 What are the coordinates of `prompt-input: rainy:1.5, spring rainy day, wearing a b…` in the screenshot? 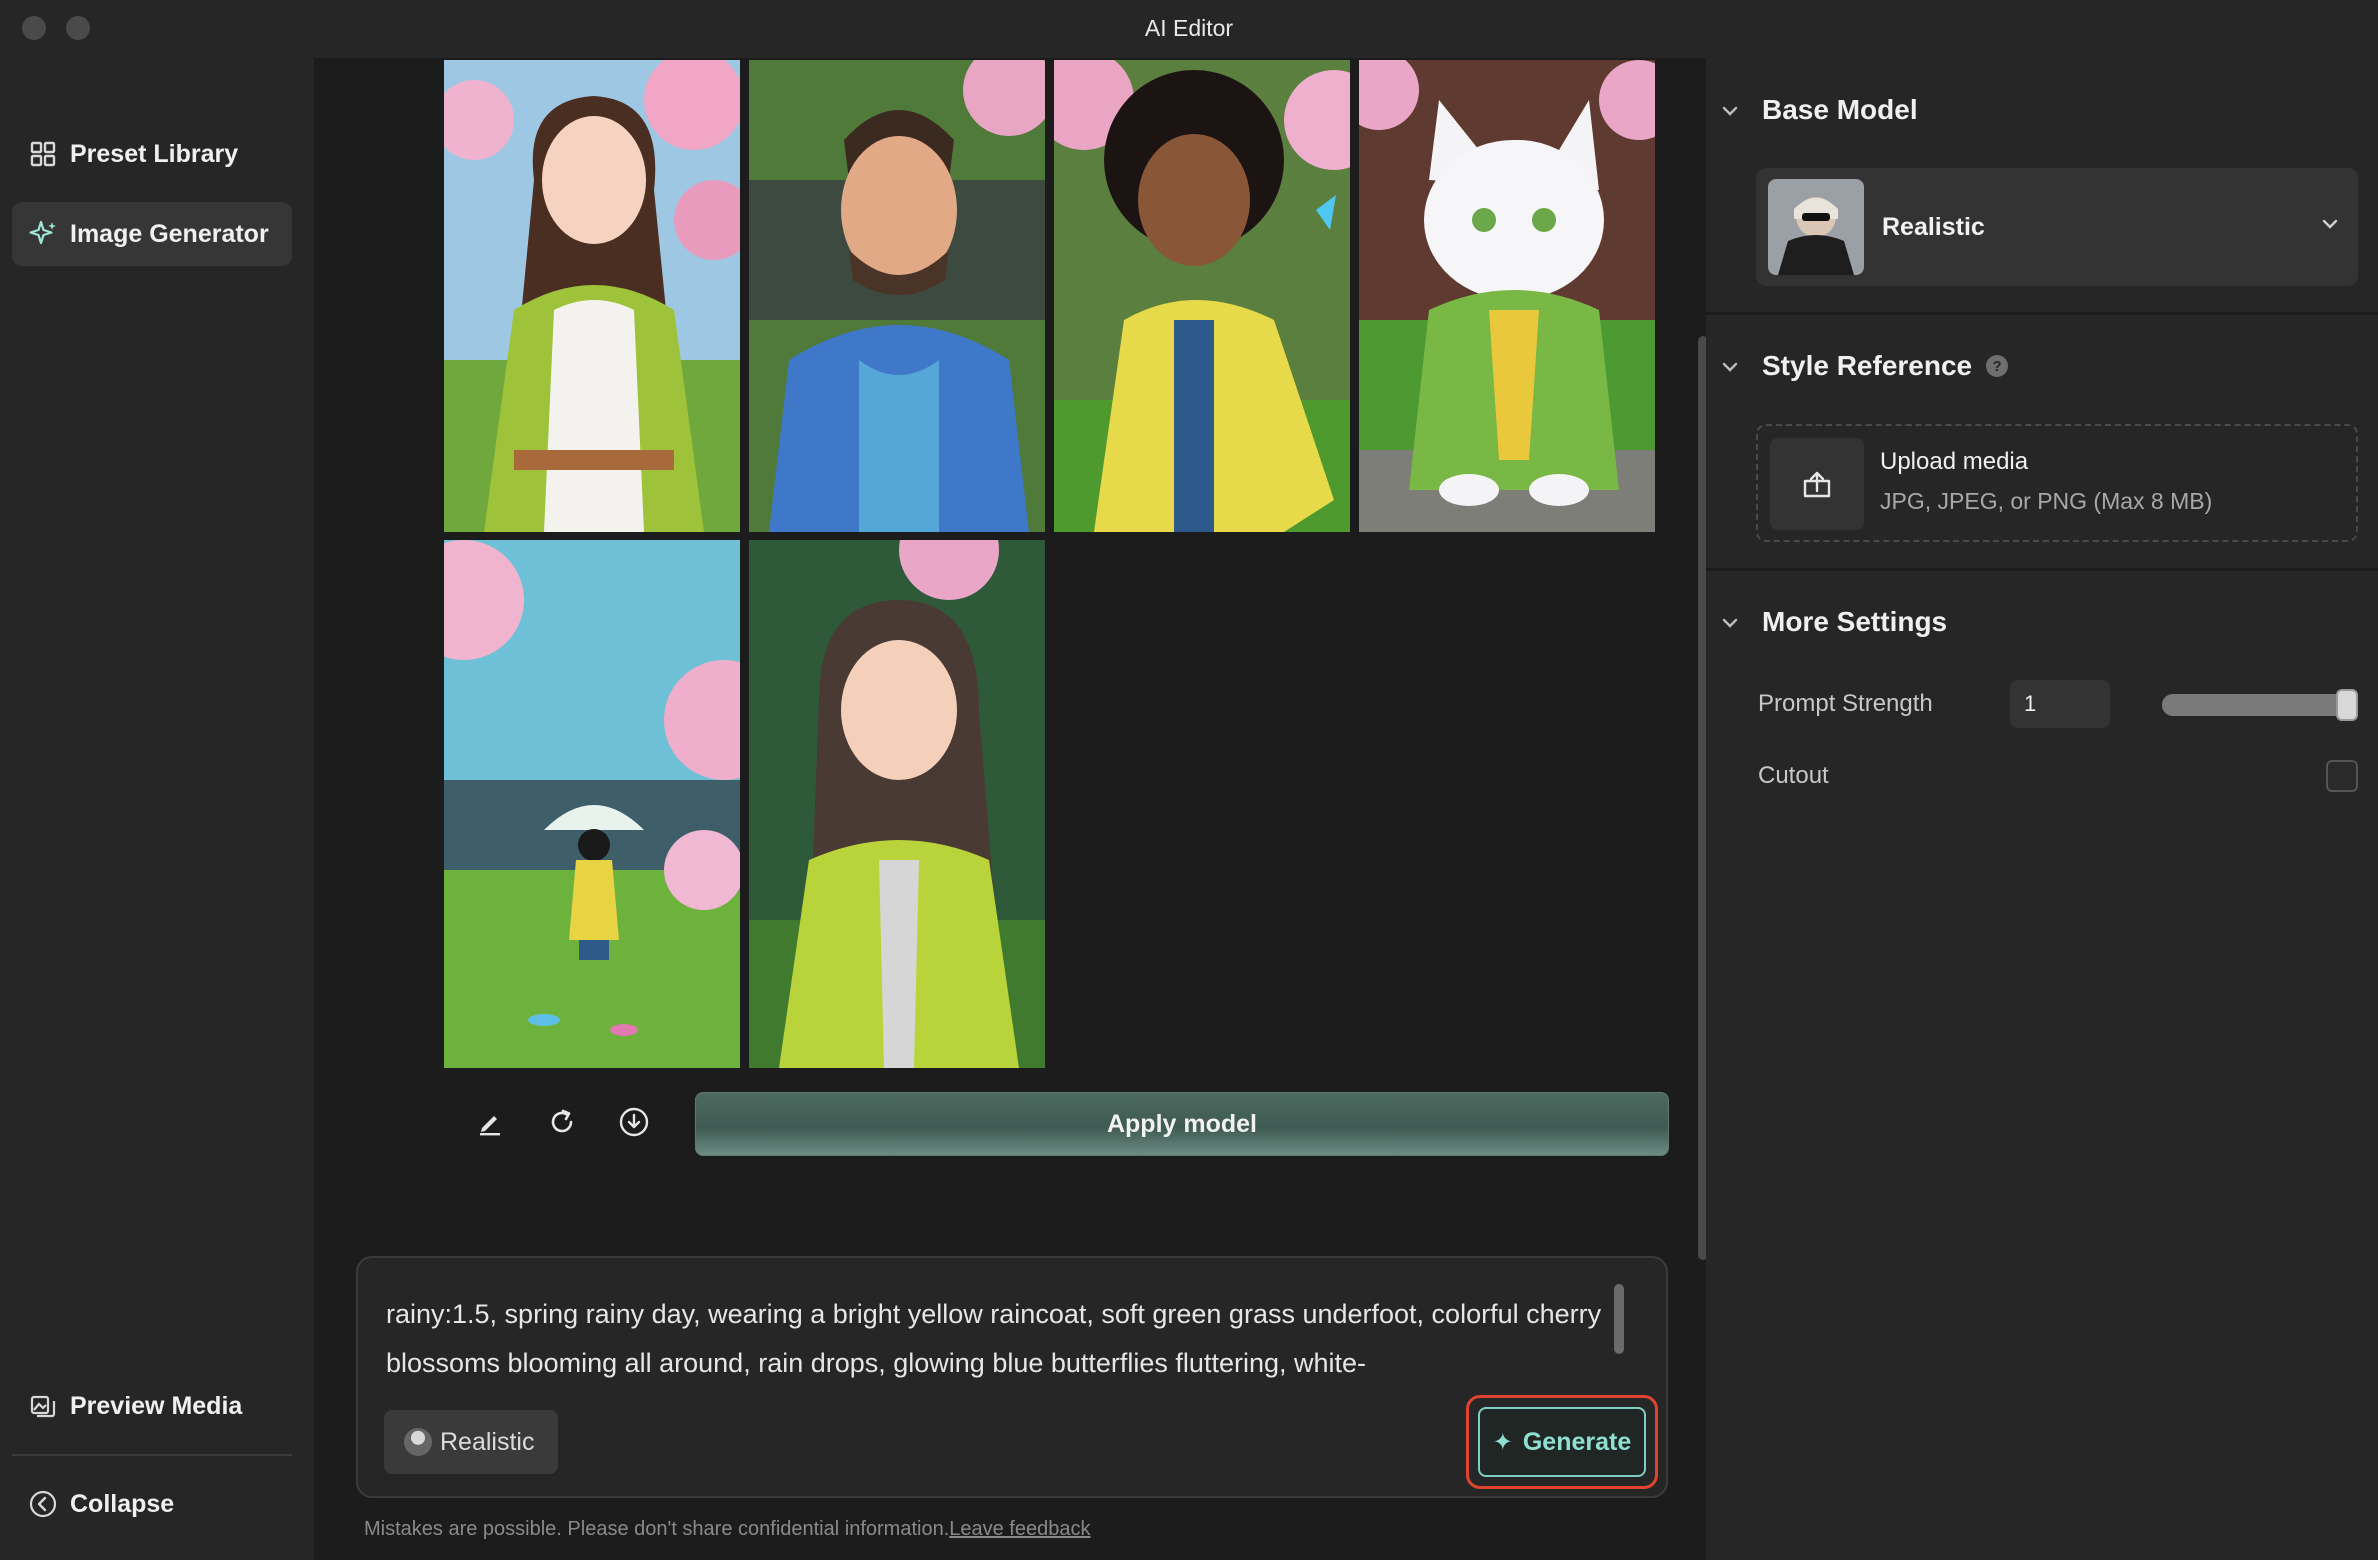 It's located at (996, 1340).